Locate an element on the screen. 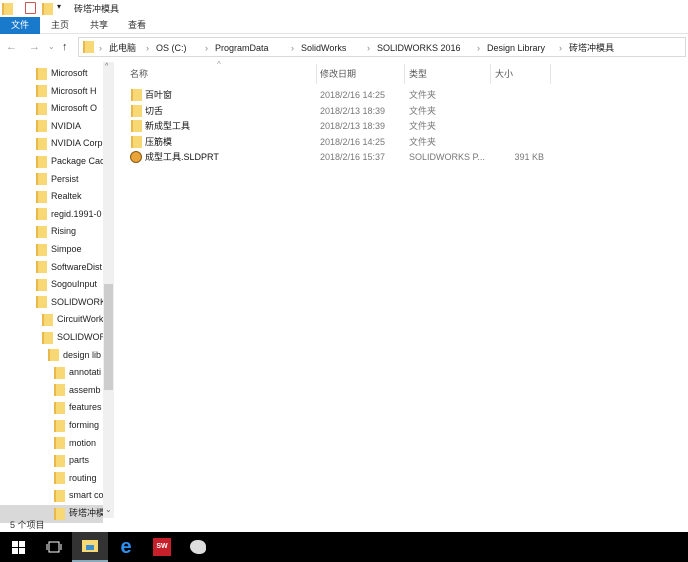  file-date: 2018/2/16 14:25 is located at coordinates (353, 95).